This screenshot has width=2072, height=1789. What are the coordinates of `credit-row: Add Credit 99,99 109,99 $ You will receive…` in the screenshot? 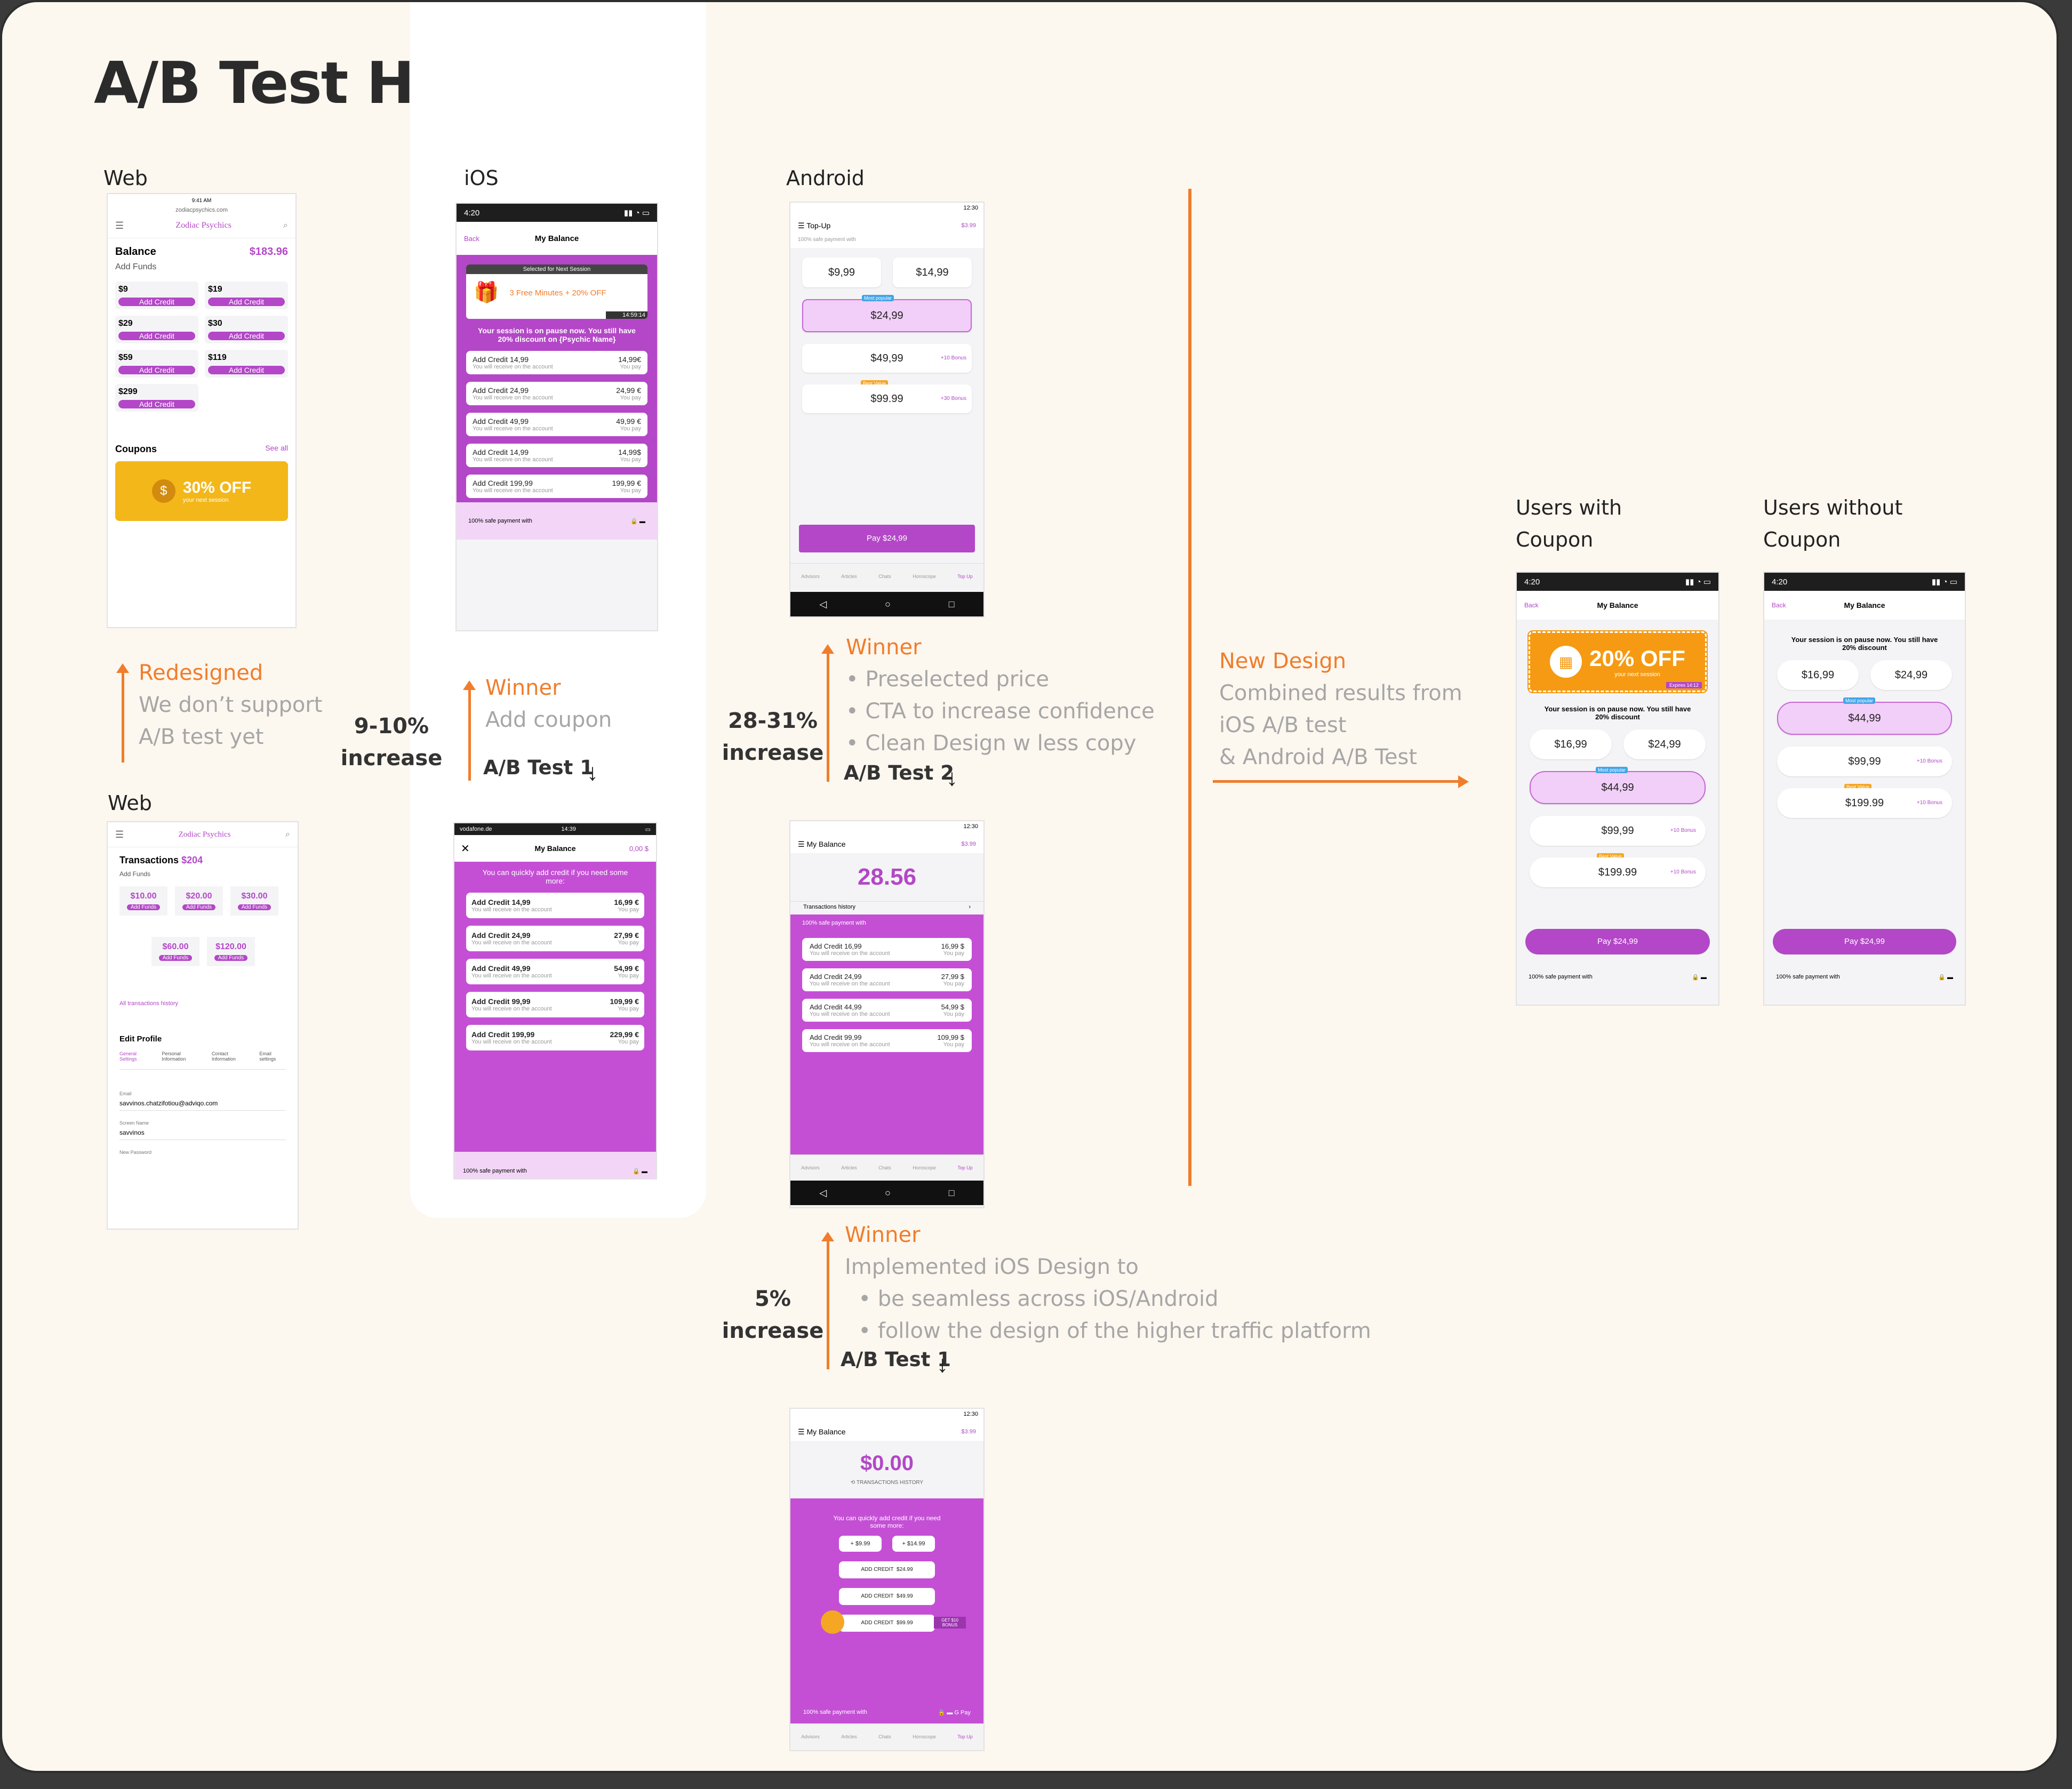 It's located at (887, 1040).